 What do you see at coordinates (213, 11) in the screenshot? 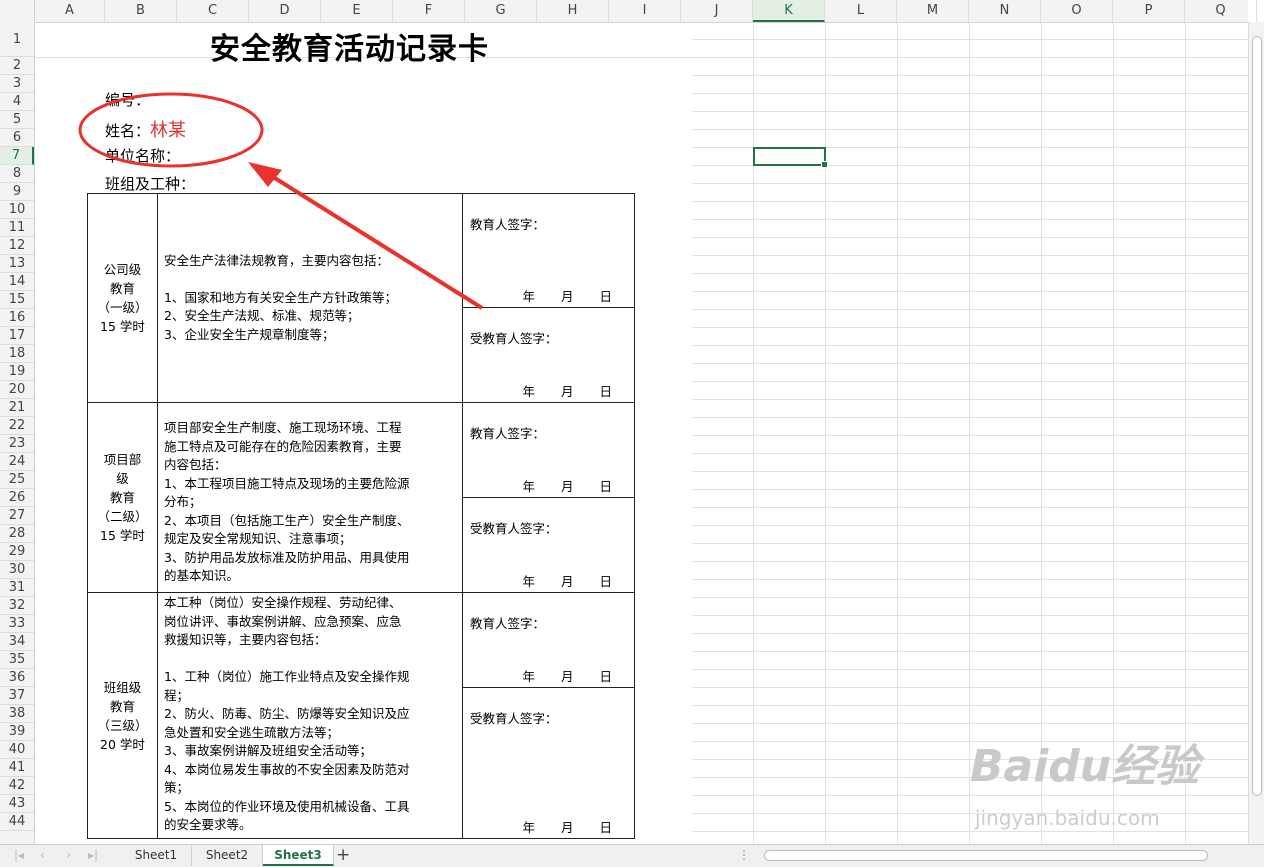
I see `column-header-C: C` at bounding box center [213, 11].